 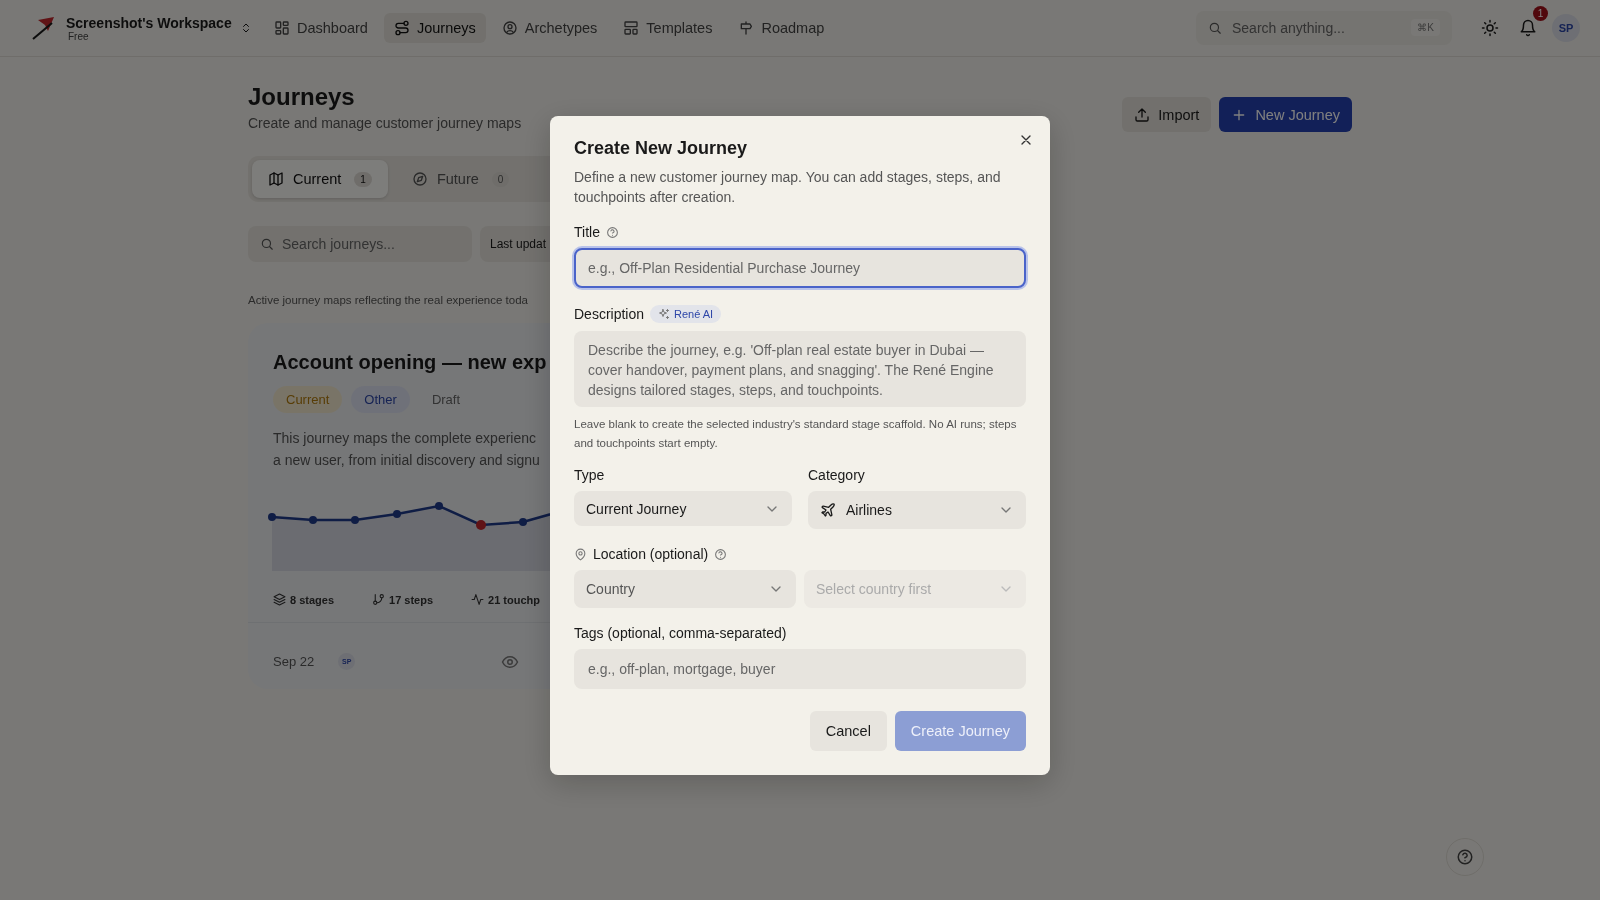 I want to click on field-label: Description, so click(x=609, y=314).